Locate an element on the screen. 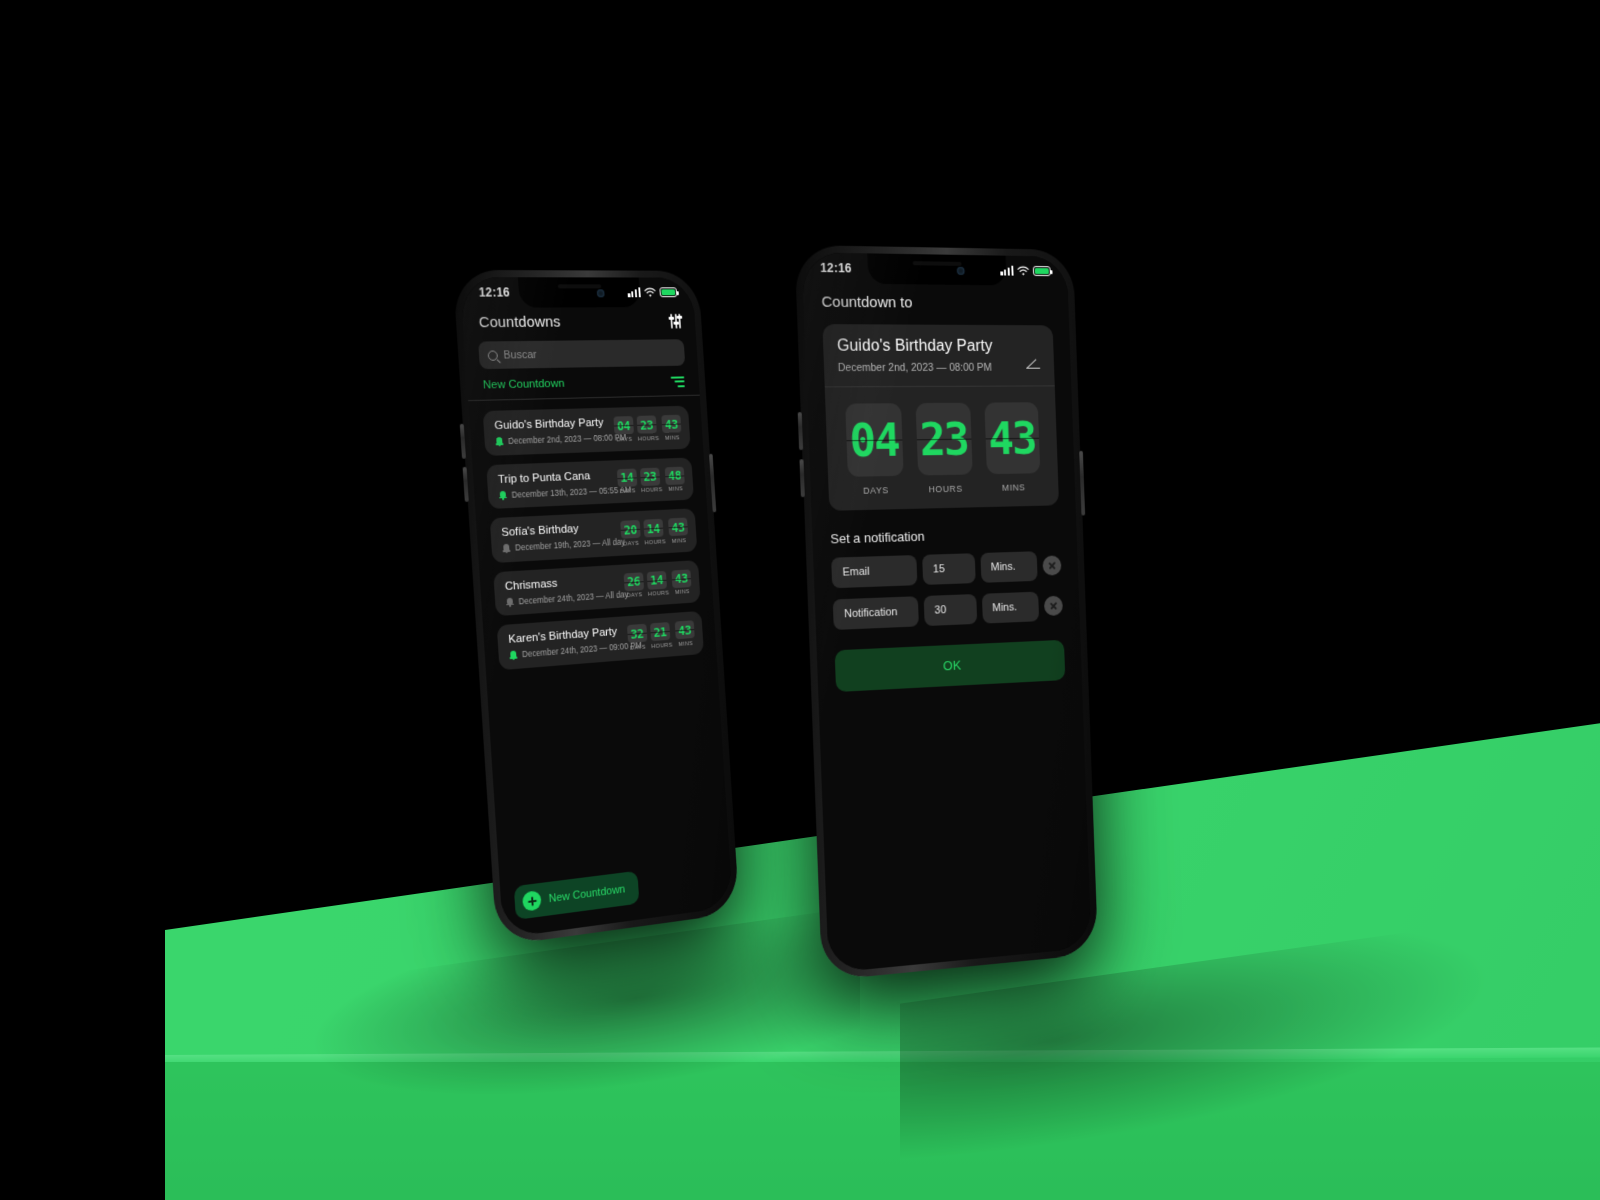  card-title: Trip to Punta Cana is located at coordinates (544, 478).